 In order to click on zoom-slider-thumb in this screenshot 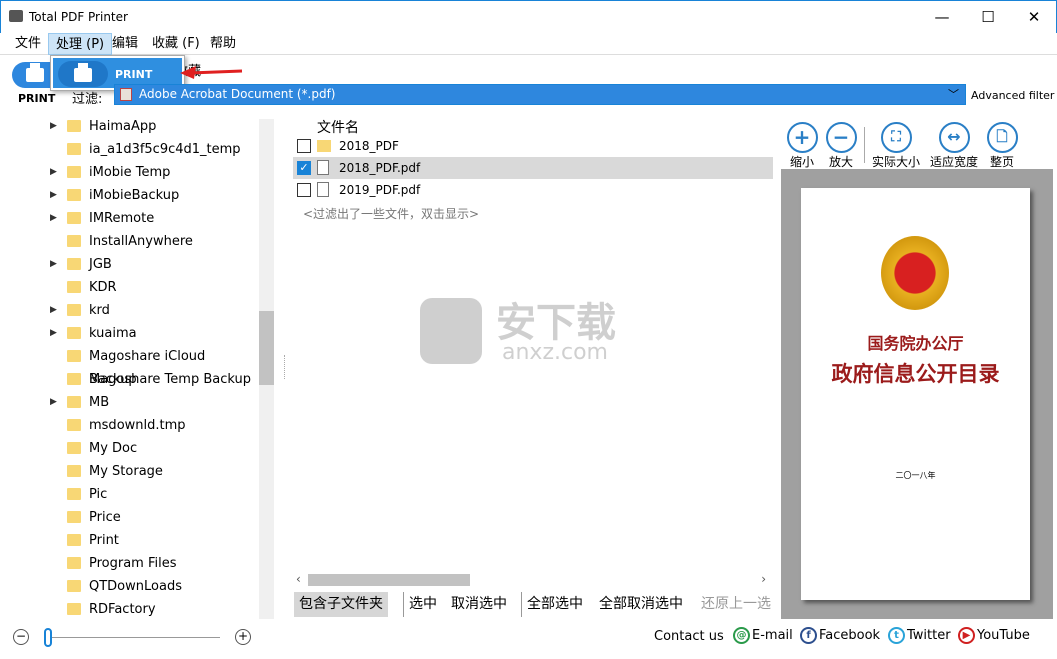, I will do `click(48, 637)`.